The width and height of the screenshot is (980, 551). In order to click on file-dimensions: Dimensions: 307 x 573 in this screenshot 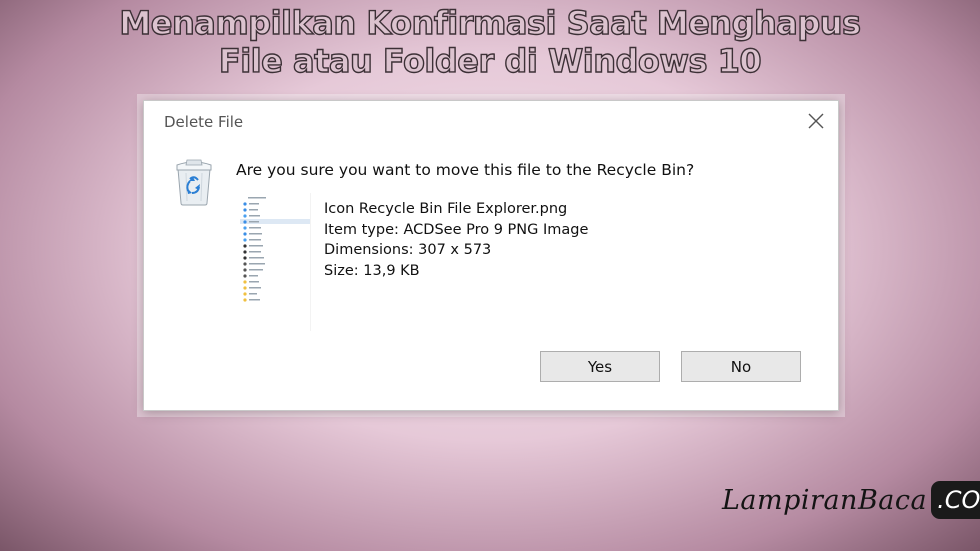, I will do `click(408, 250)`.